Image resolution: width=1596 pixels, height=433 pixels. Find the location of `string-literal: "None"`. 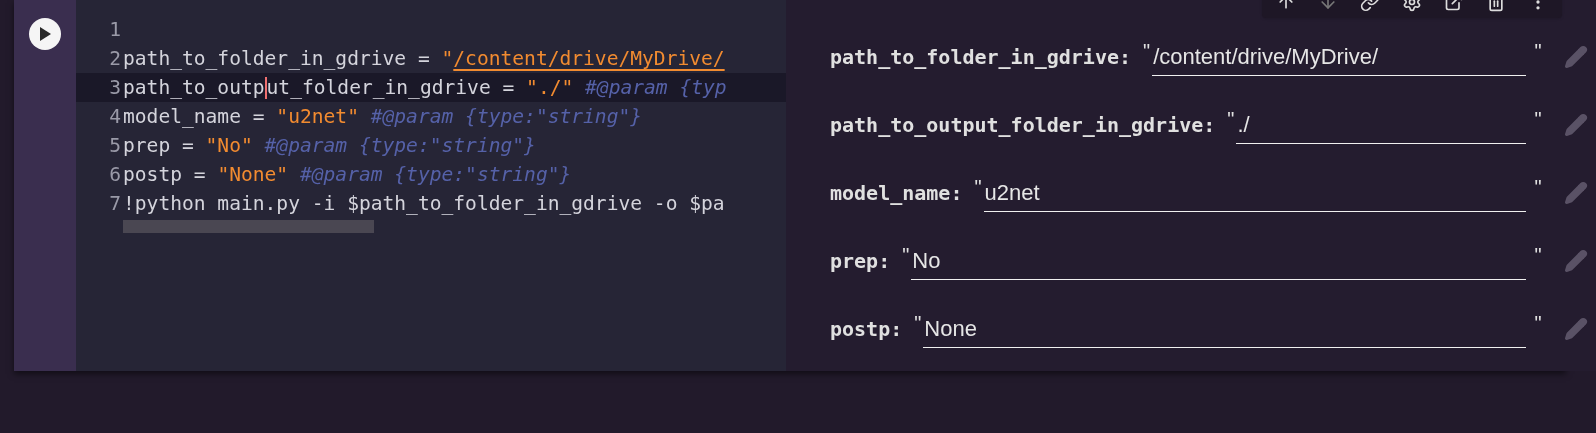

string-literal: "None" is located at coordinates (253, 174).